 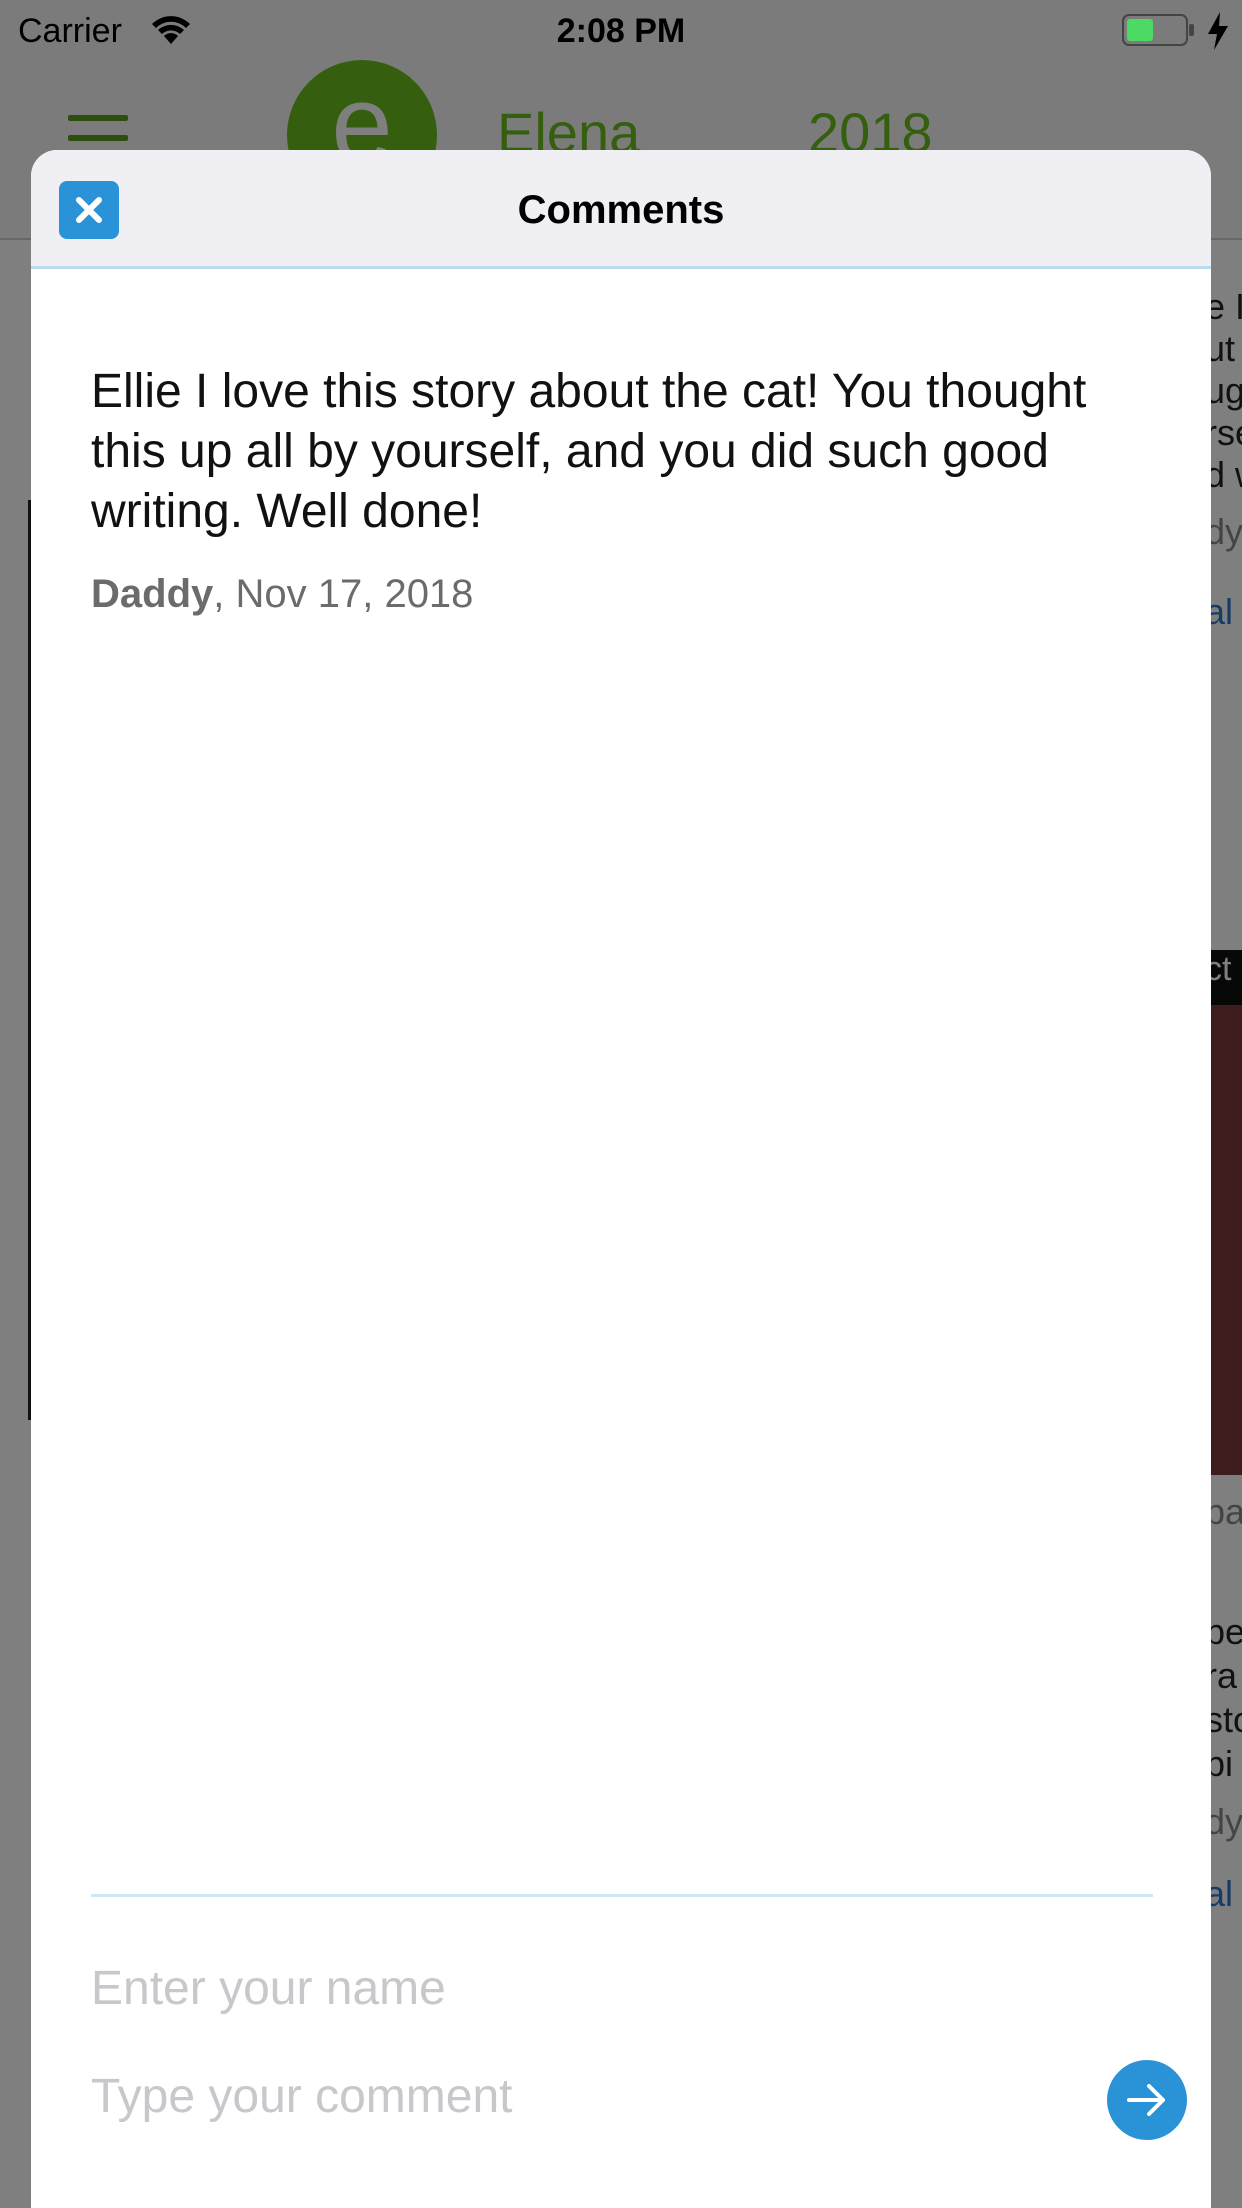 I want to click on status-bar: Carrier 2:08 PM, so click(x=621, y=30).